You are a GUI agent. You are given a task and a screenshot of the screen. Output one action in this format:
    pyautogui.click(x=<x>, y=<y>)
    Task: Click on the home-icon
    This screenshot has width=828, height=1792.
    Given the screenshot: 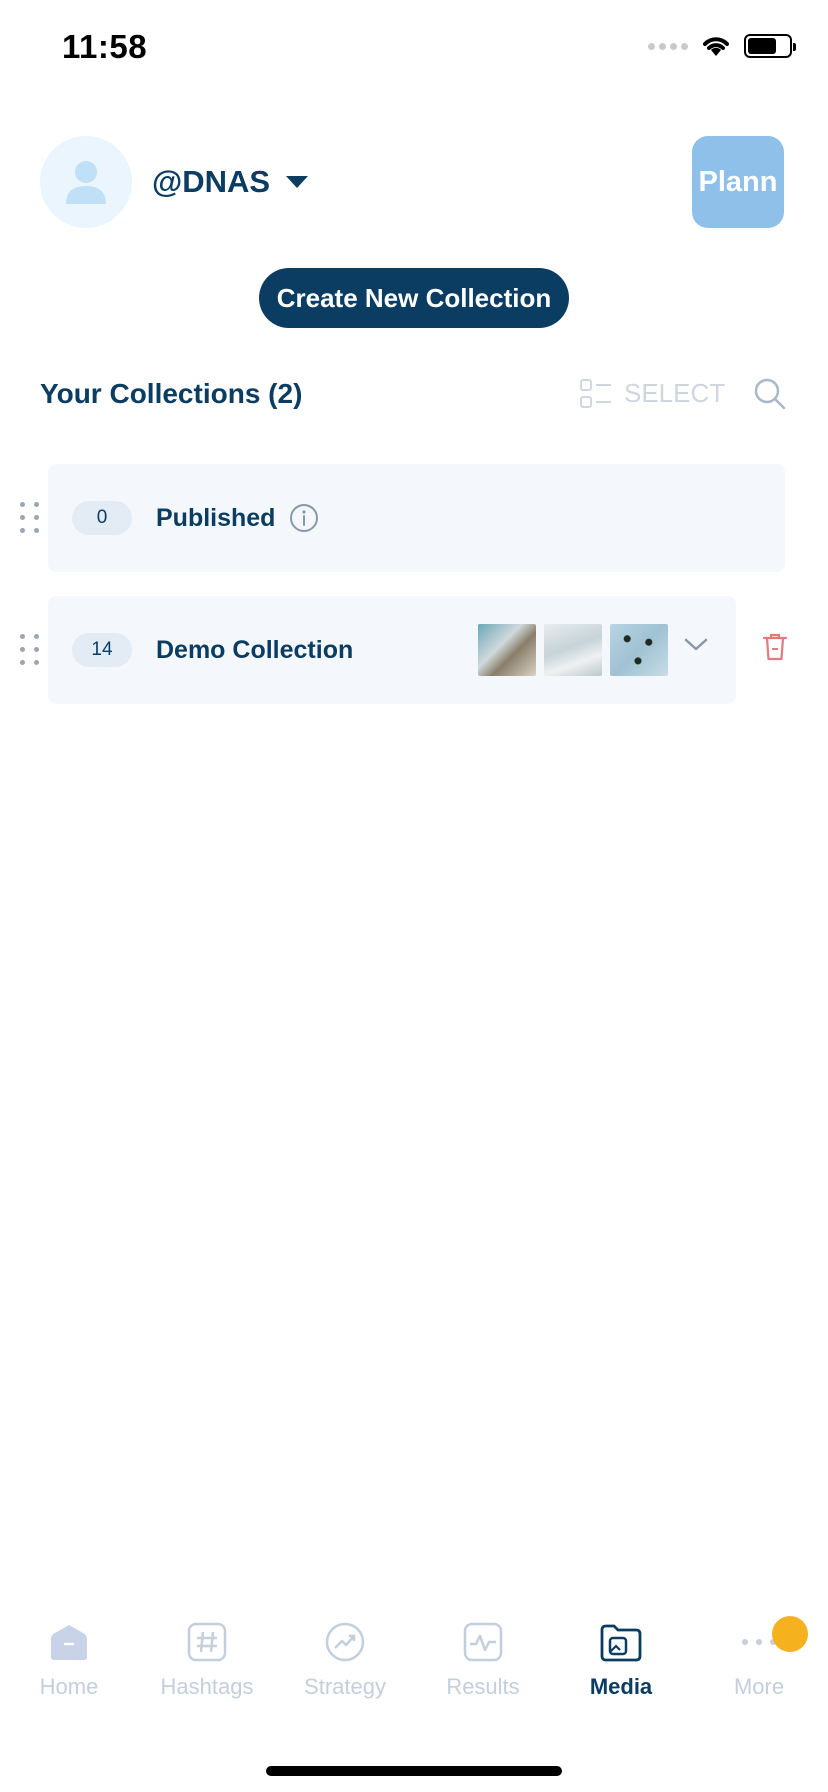 What is the action you would take?
    pyautogui.click(x=69, y=1642)
    